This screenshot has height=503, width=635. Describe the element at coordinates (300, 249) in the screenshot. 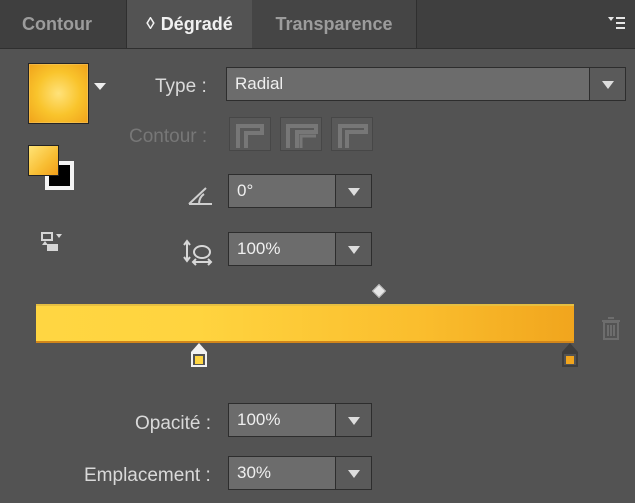

I see `aspect-ratio-dropdown: 100%` at that location.